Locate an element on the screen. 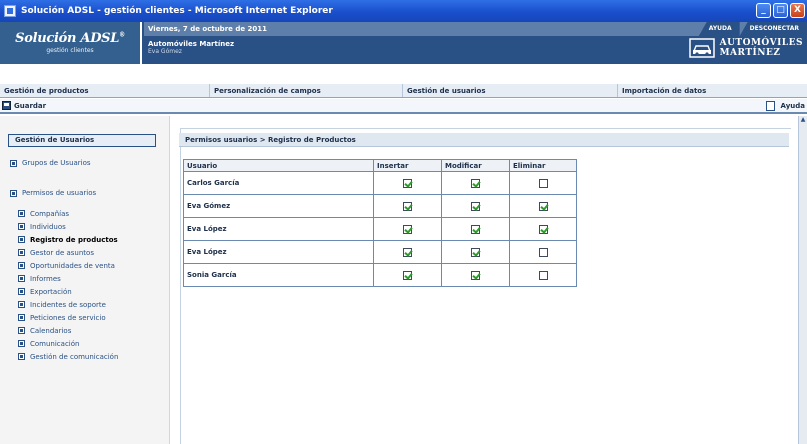 Image resolution: width=807 pixels, height=444 pixels. sidebar-item-label: Exportación is located at coordinates (51, 291).